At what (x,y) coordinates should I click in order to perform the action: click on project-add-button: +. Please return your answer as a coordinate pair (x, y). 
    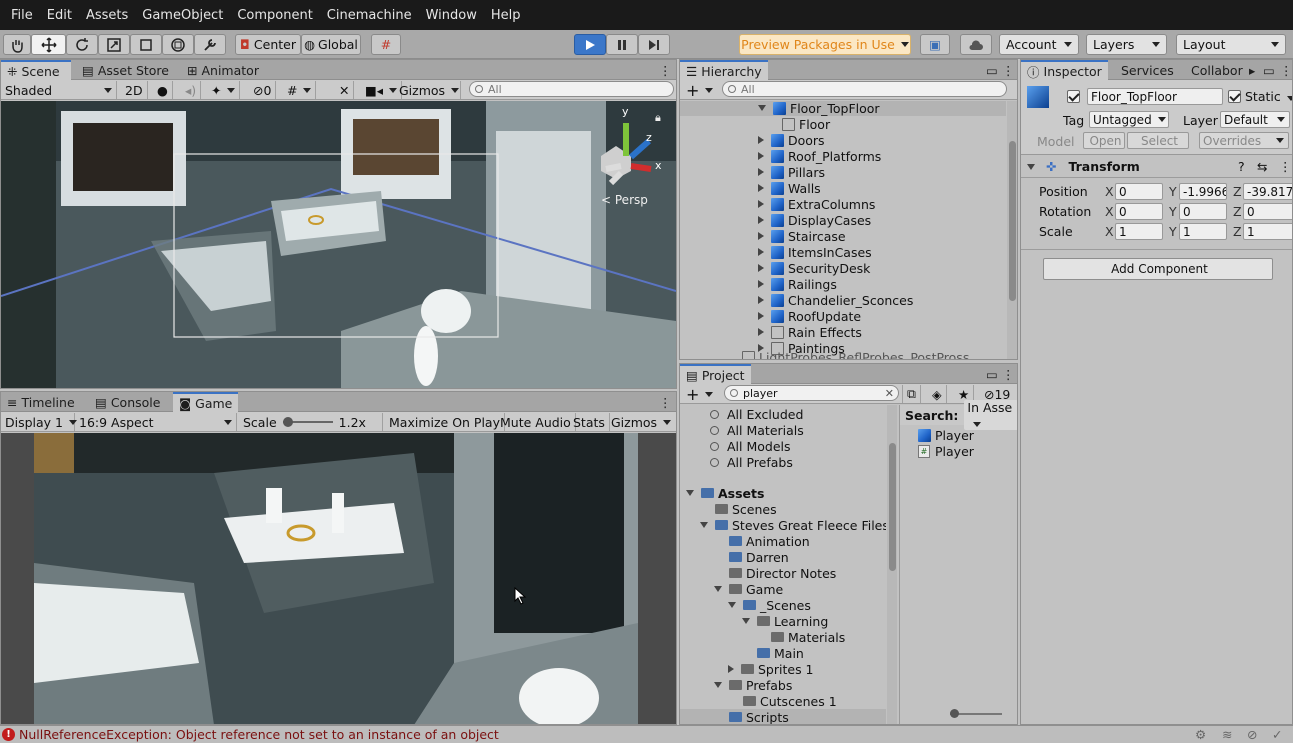
    Looking at the image, I should click on (699, 394).